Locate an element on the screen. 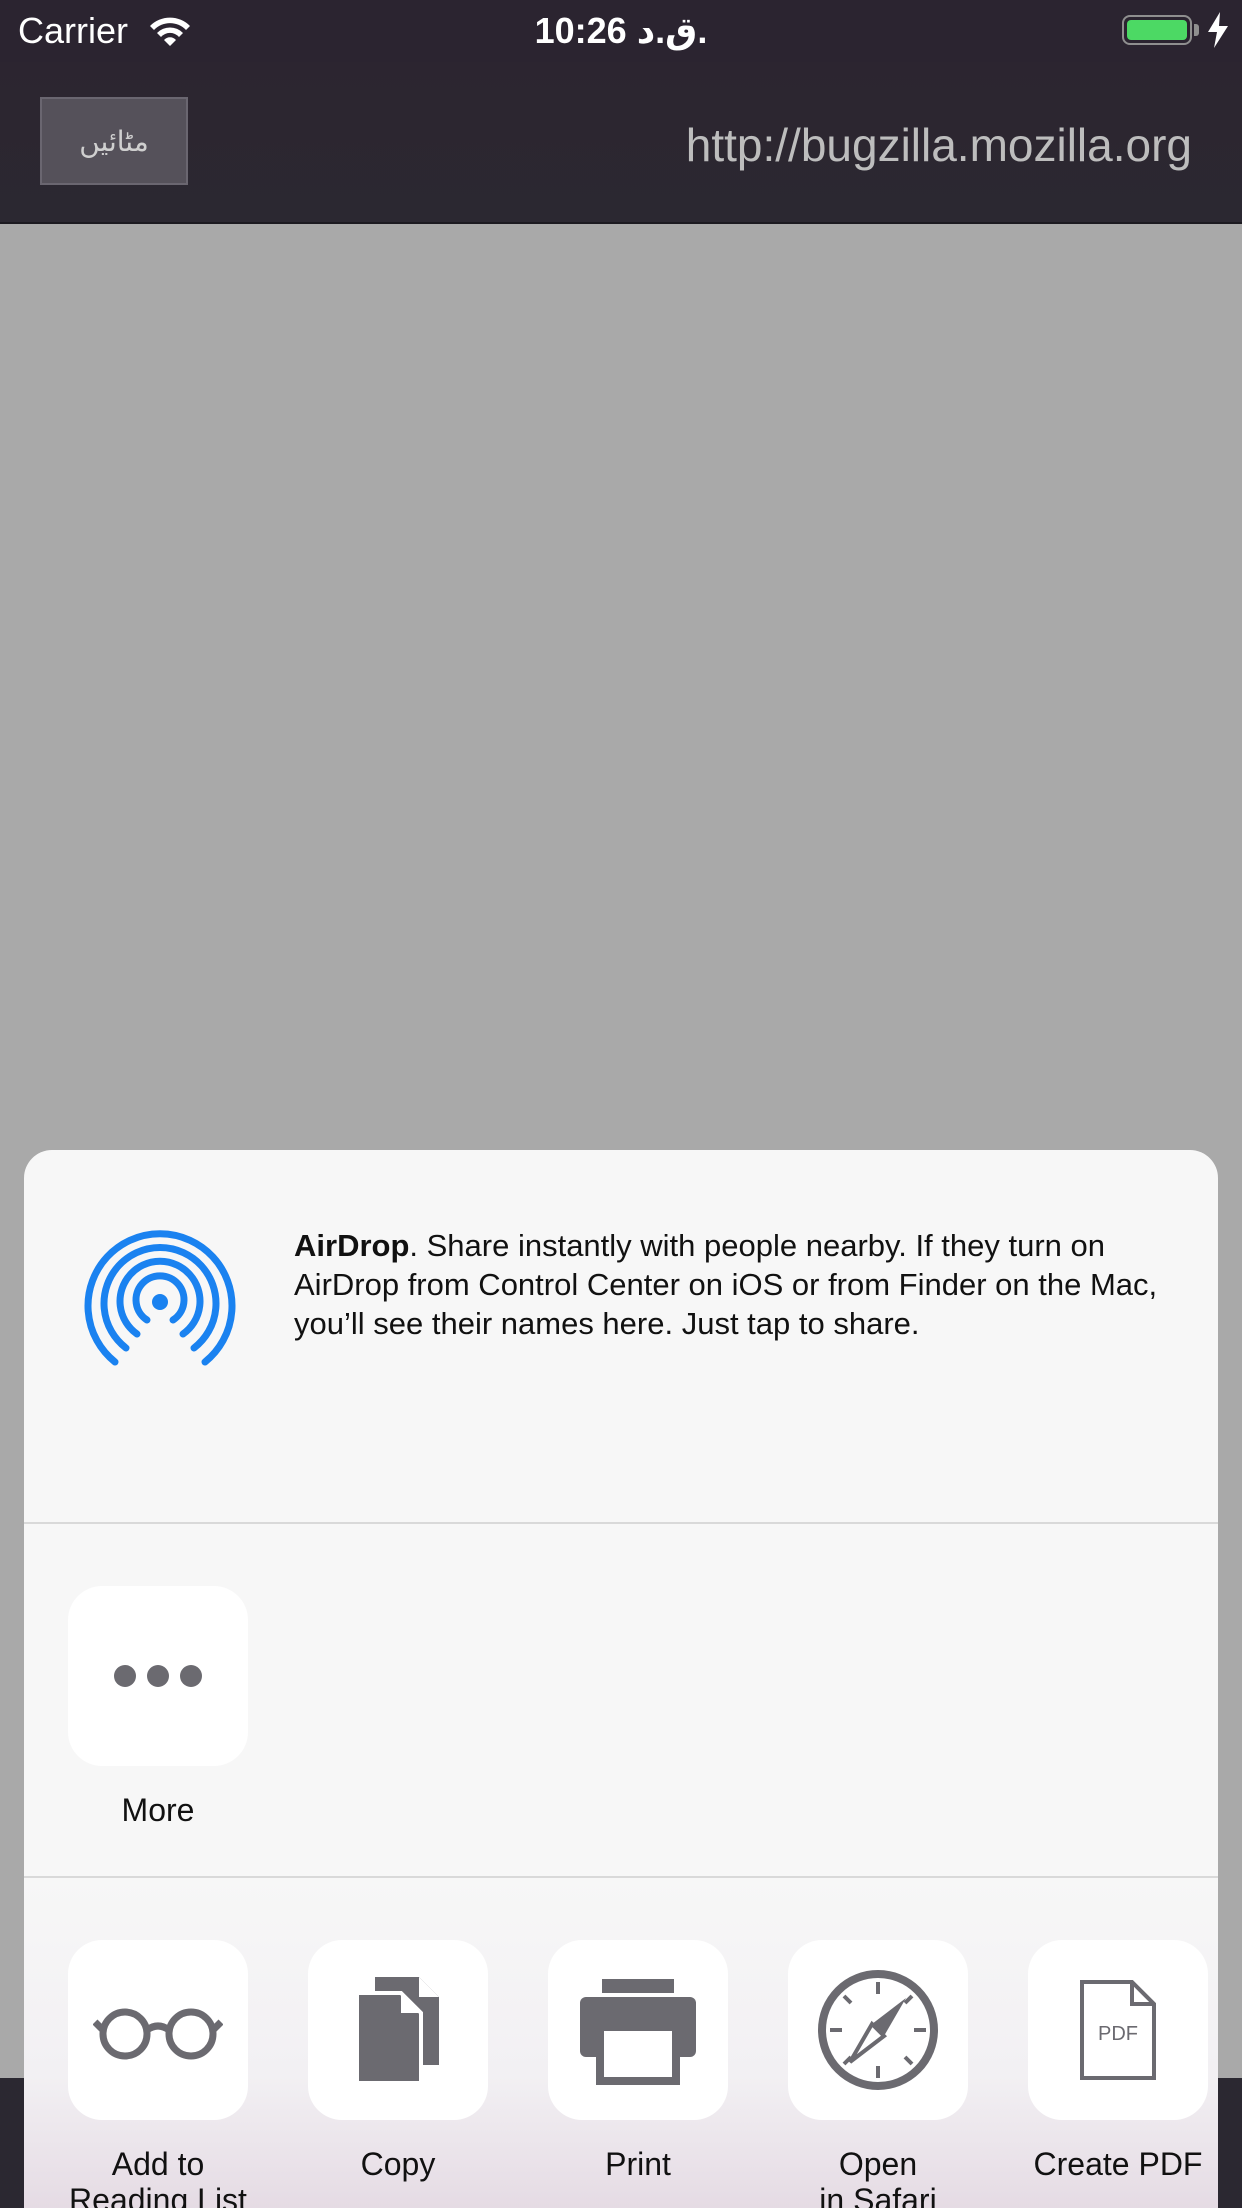 The image size is (1242, 2208). status-time: 10:26 ق.د. is located at coordinates (621, 30).